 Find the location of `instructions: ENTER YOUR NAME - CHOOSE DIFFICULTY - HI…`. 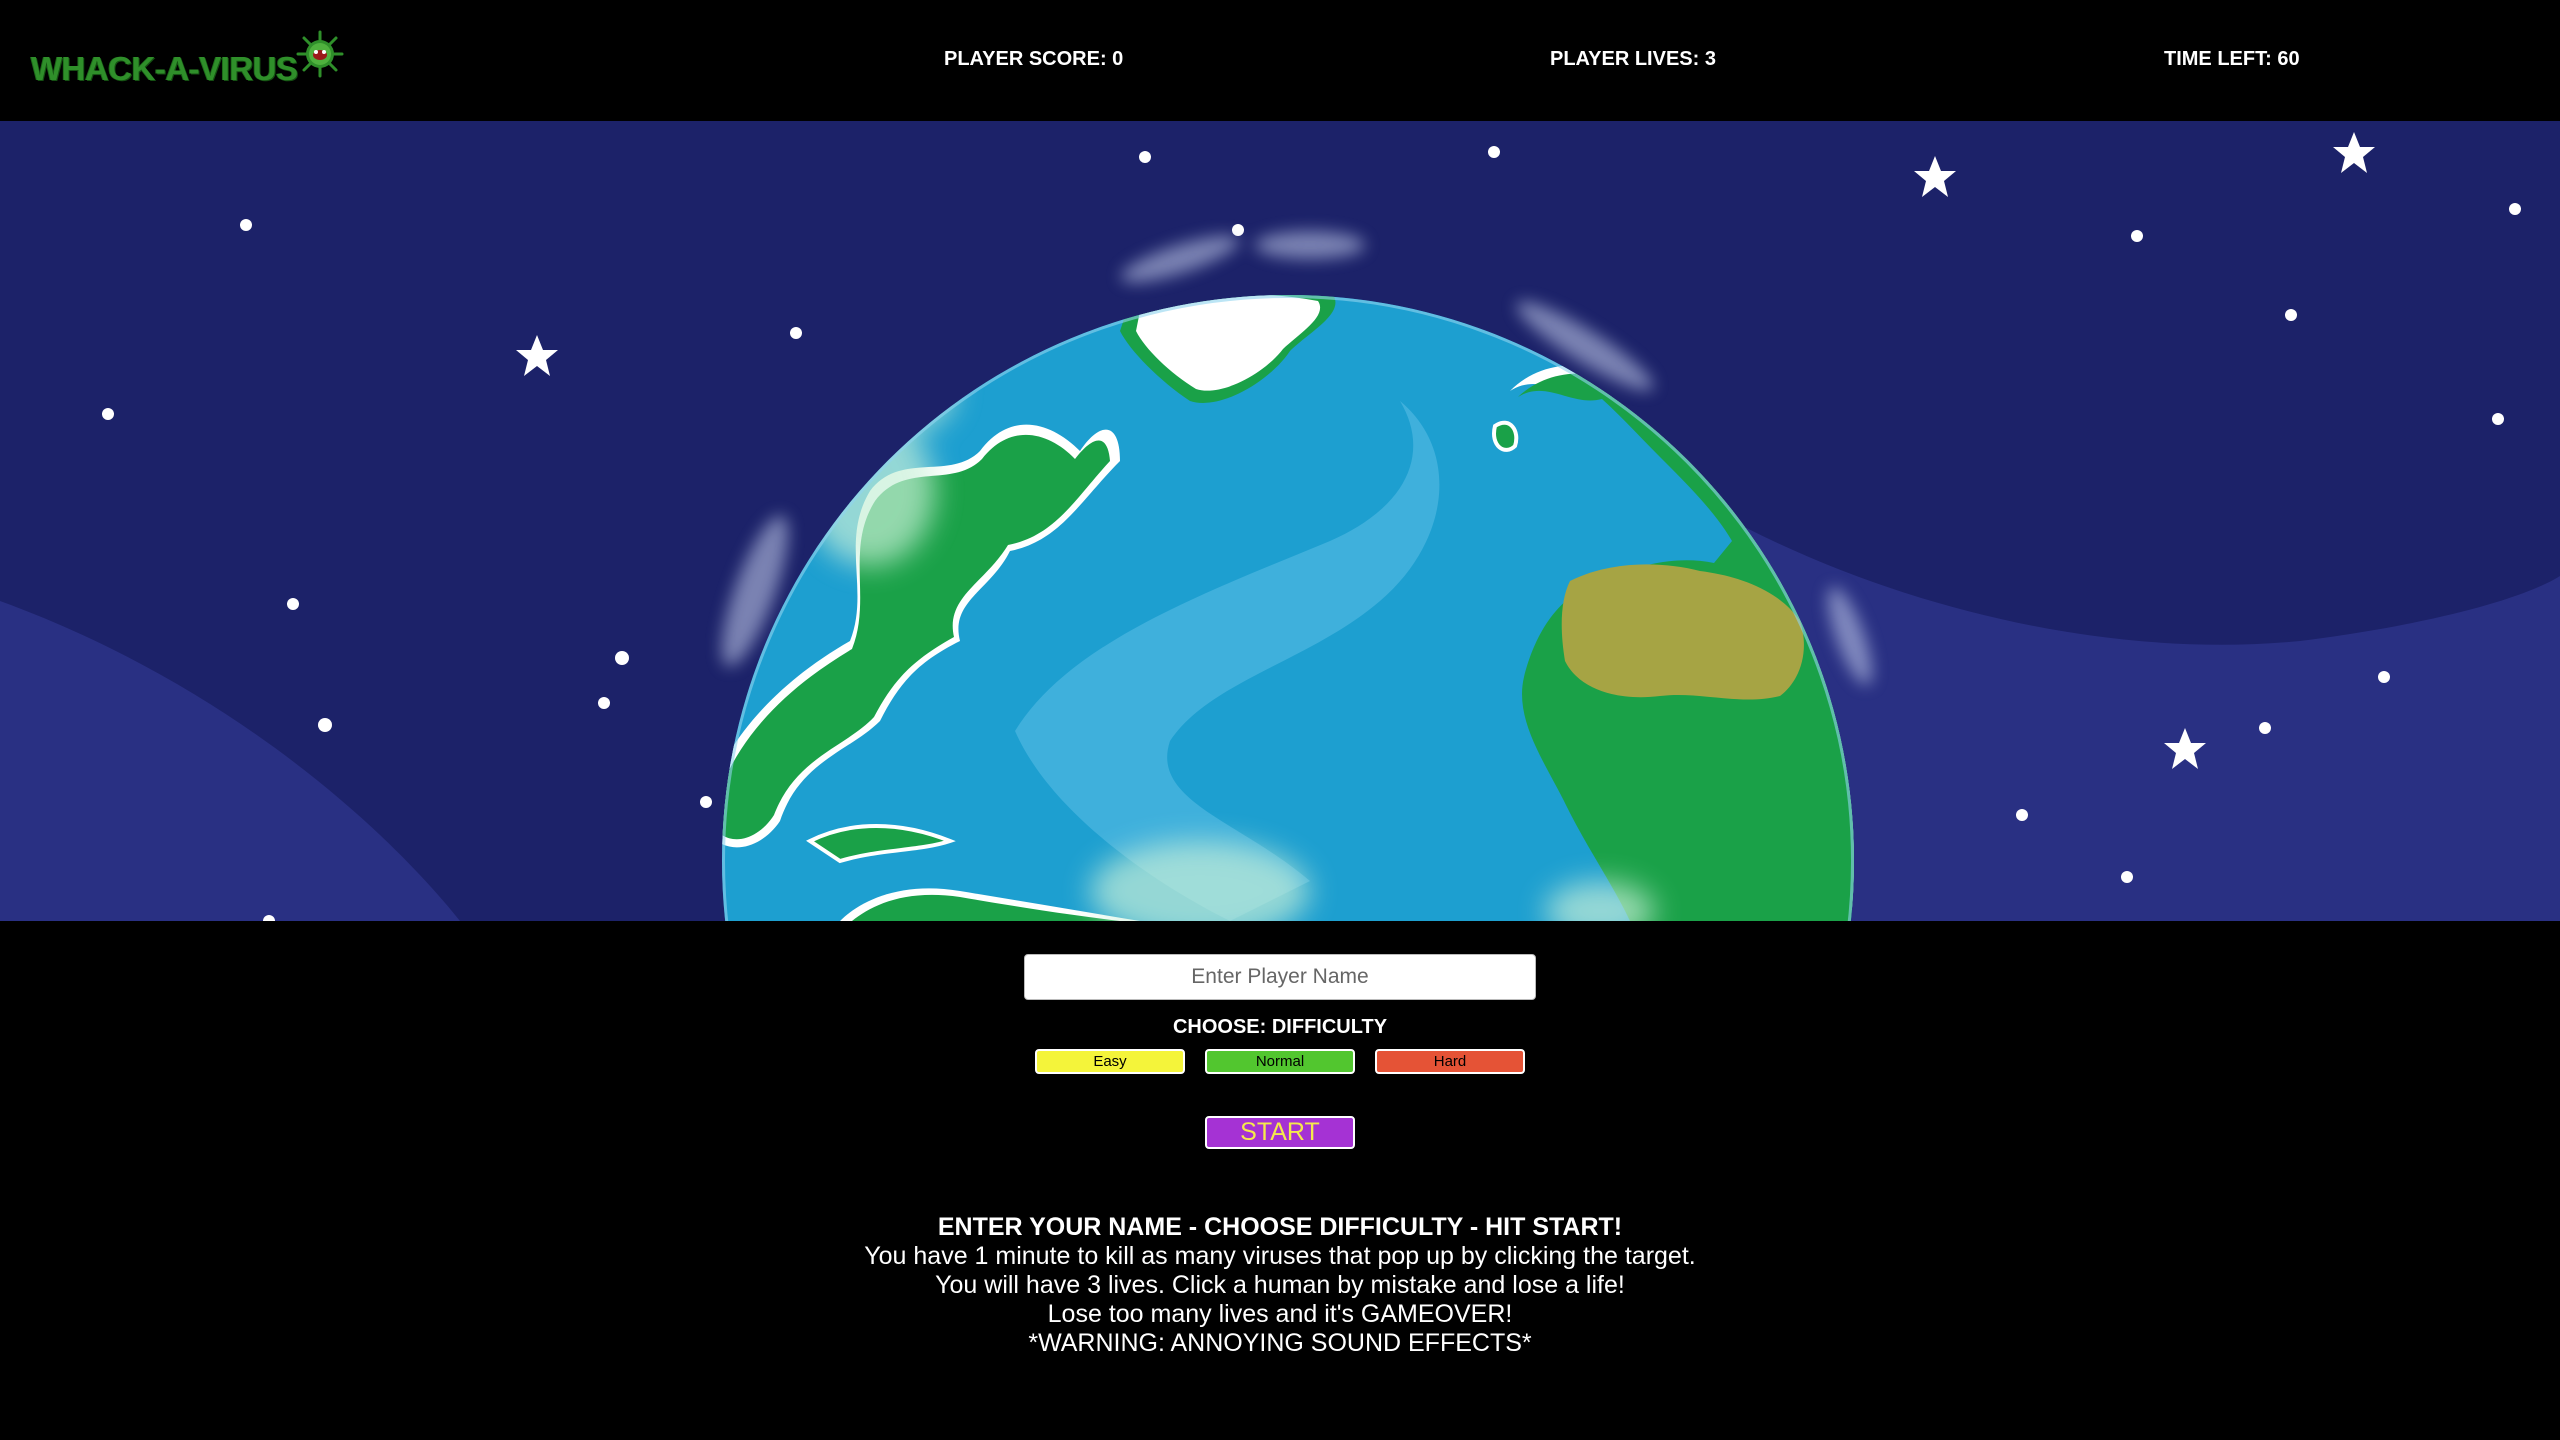

instructions: ENTER YOUR NAME - CHOOSE DIFFICULTY - HI… is located at coordinates (1280, 1285).